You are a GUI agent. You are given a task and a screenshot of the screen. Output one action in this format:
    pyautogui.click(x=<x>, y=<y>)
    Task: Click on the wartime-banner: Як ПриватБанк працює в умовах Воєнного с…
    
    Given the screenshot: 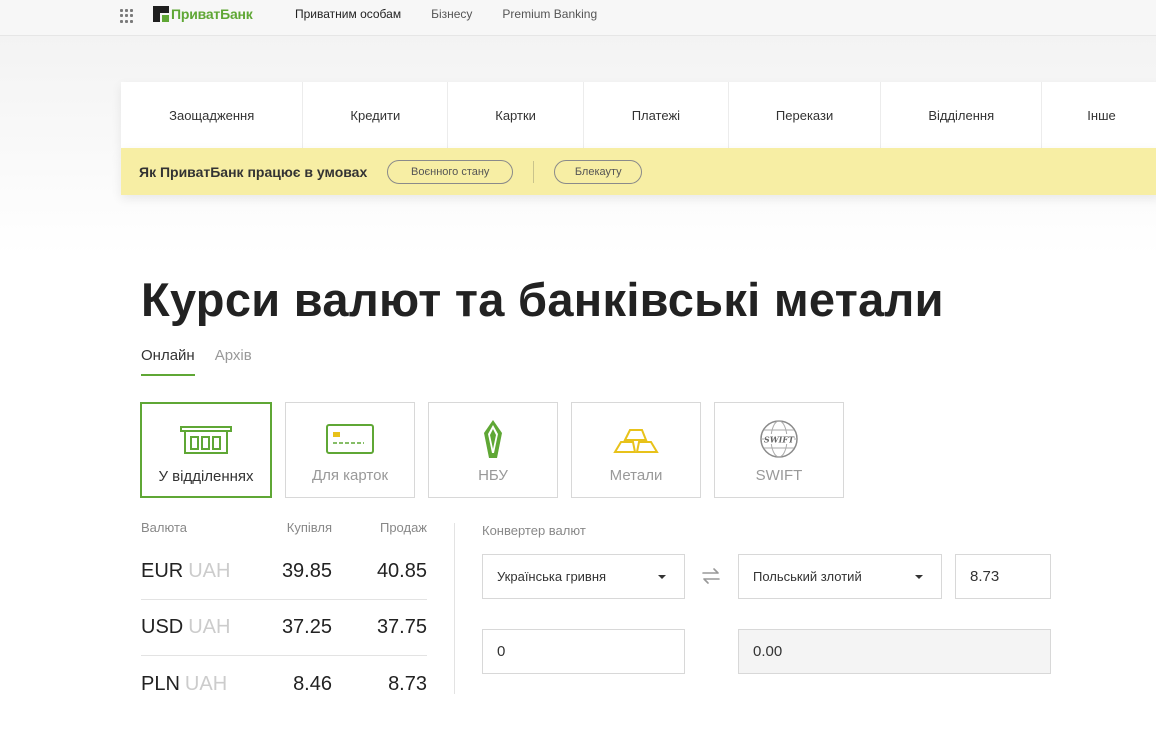 What is the action you would take?
    pyautogui.click(x=638, y=171)
    